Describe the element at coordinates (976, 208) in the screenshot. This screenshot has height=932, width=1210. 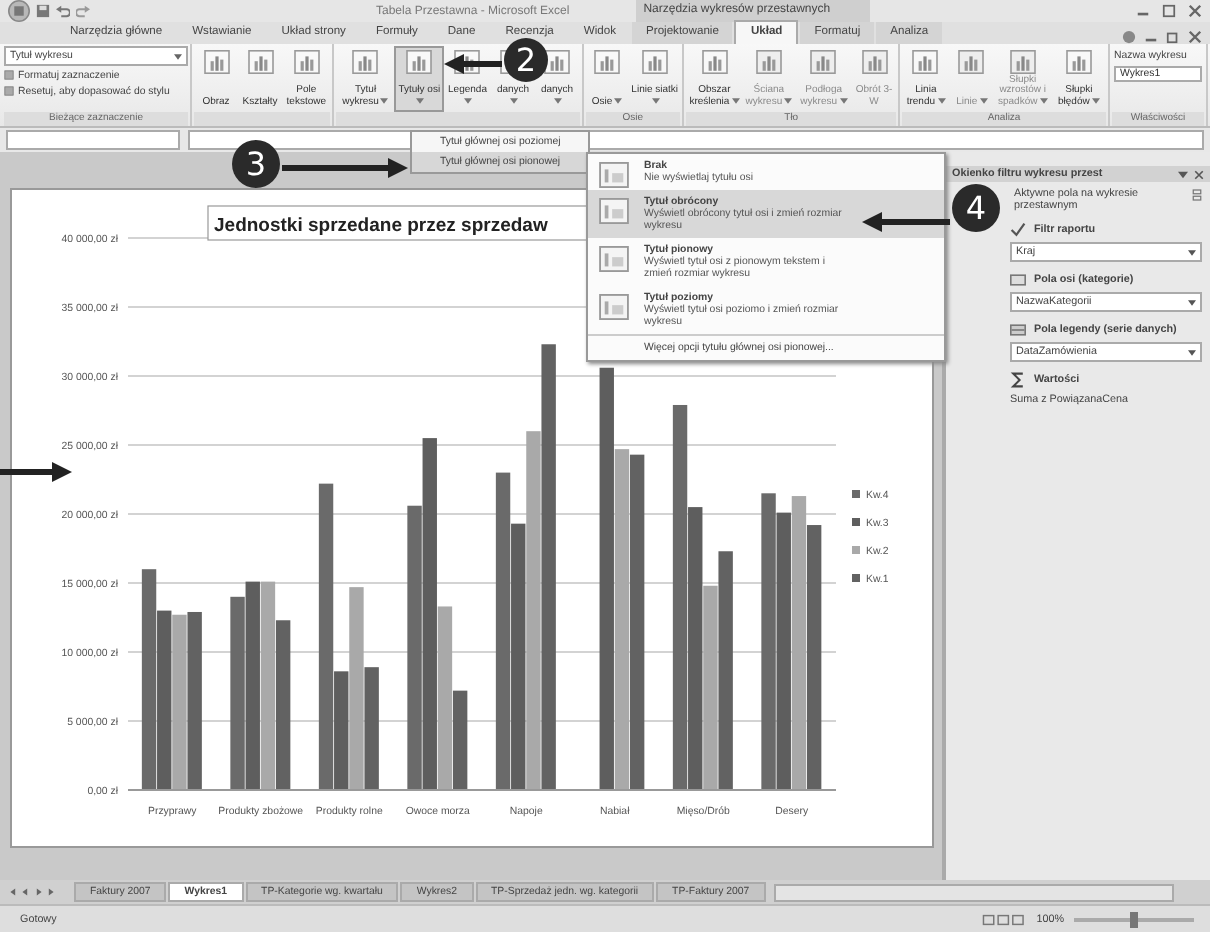
I see `step-callout-tooltip: 4` at that location.